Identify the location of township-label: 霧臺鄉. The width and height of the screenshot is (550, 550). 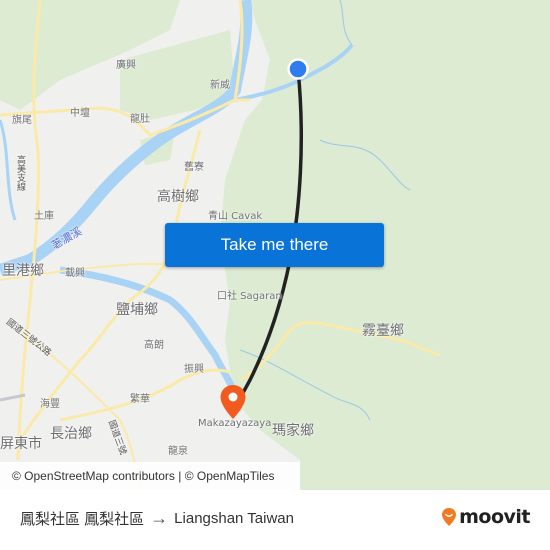
(383, 331).